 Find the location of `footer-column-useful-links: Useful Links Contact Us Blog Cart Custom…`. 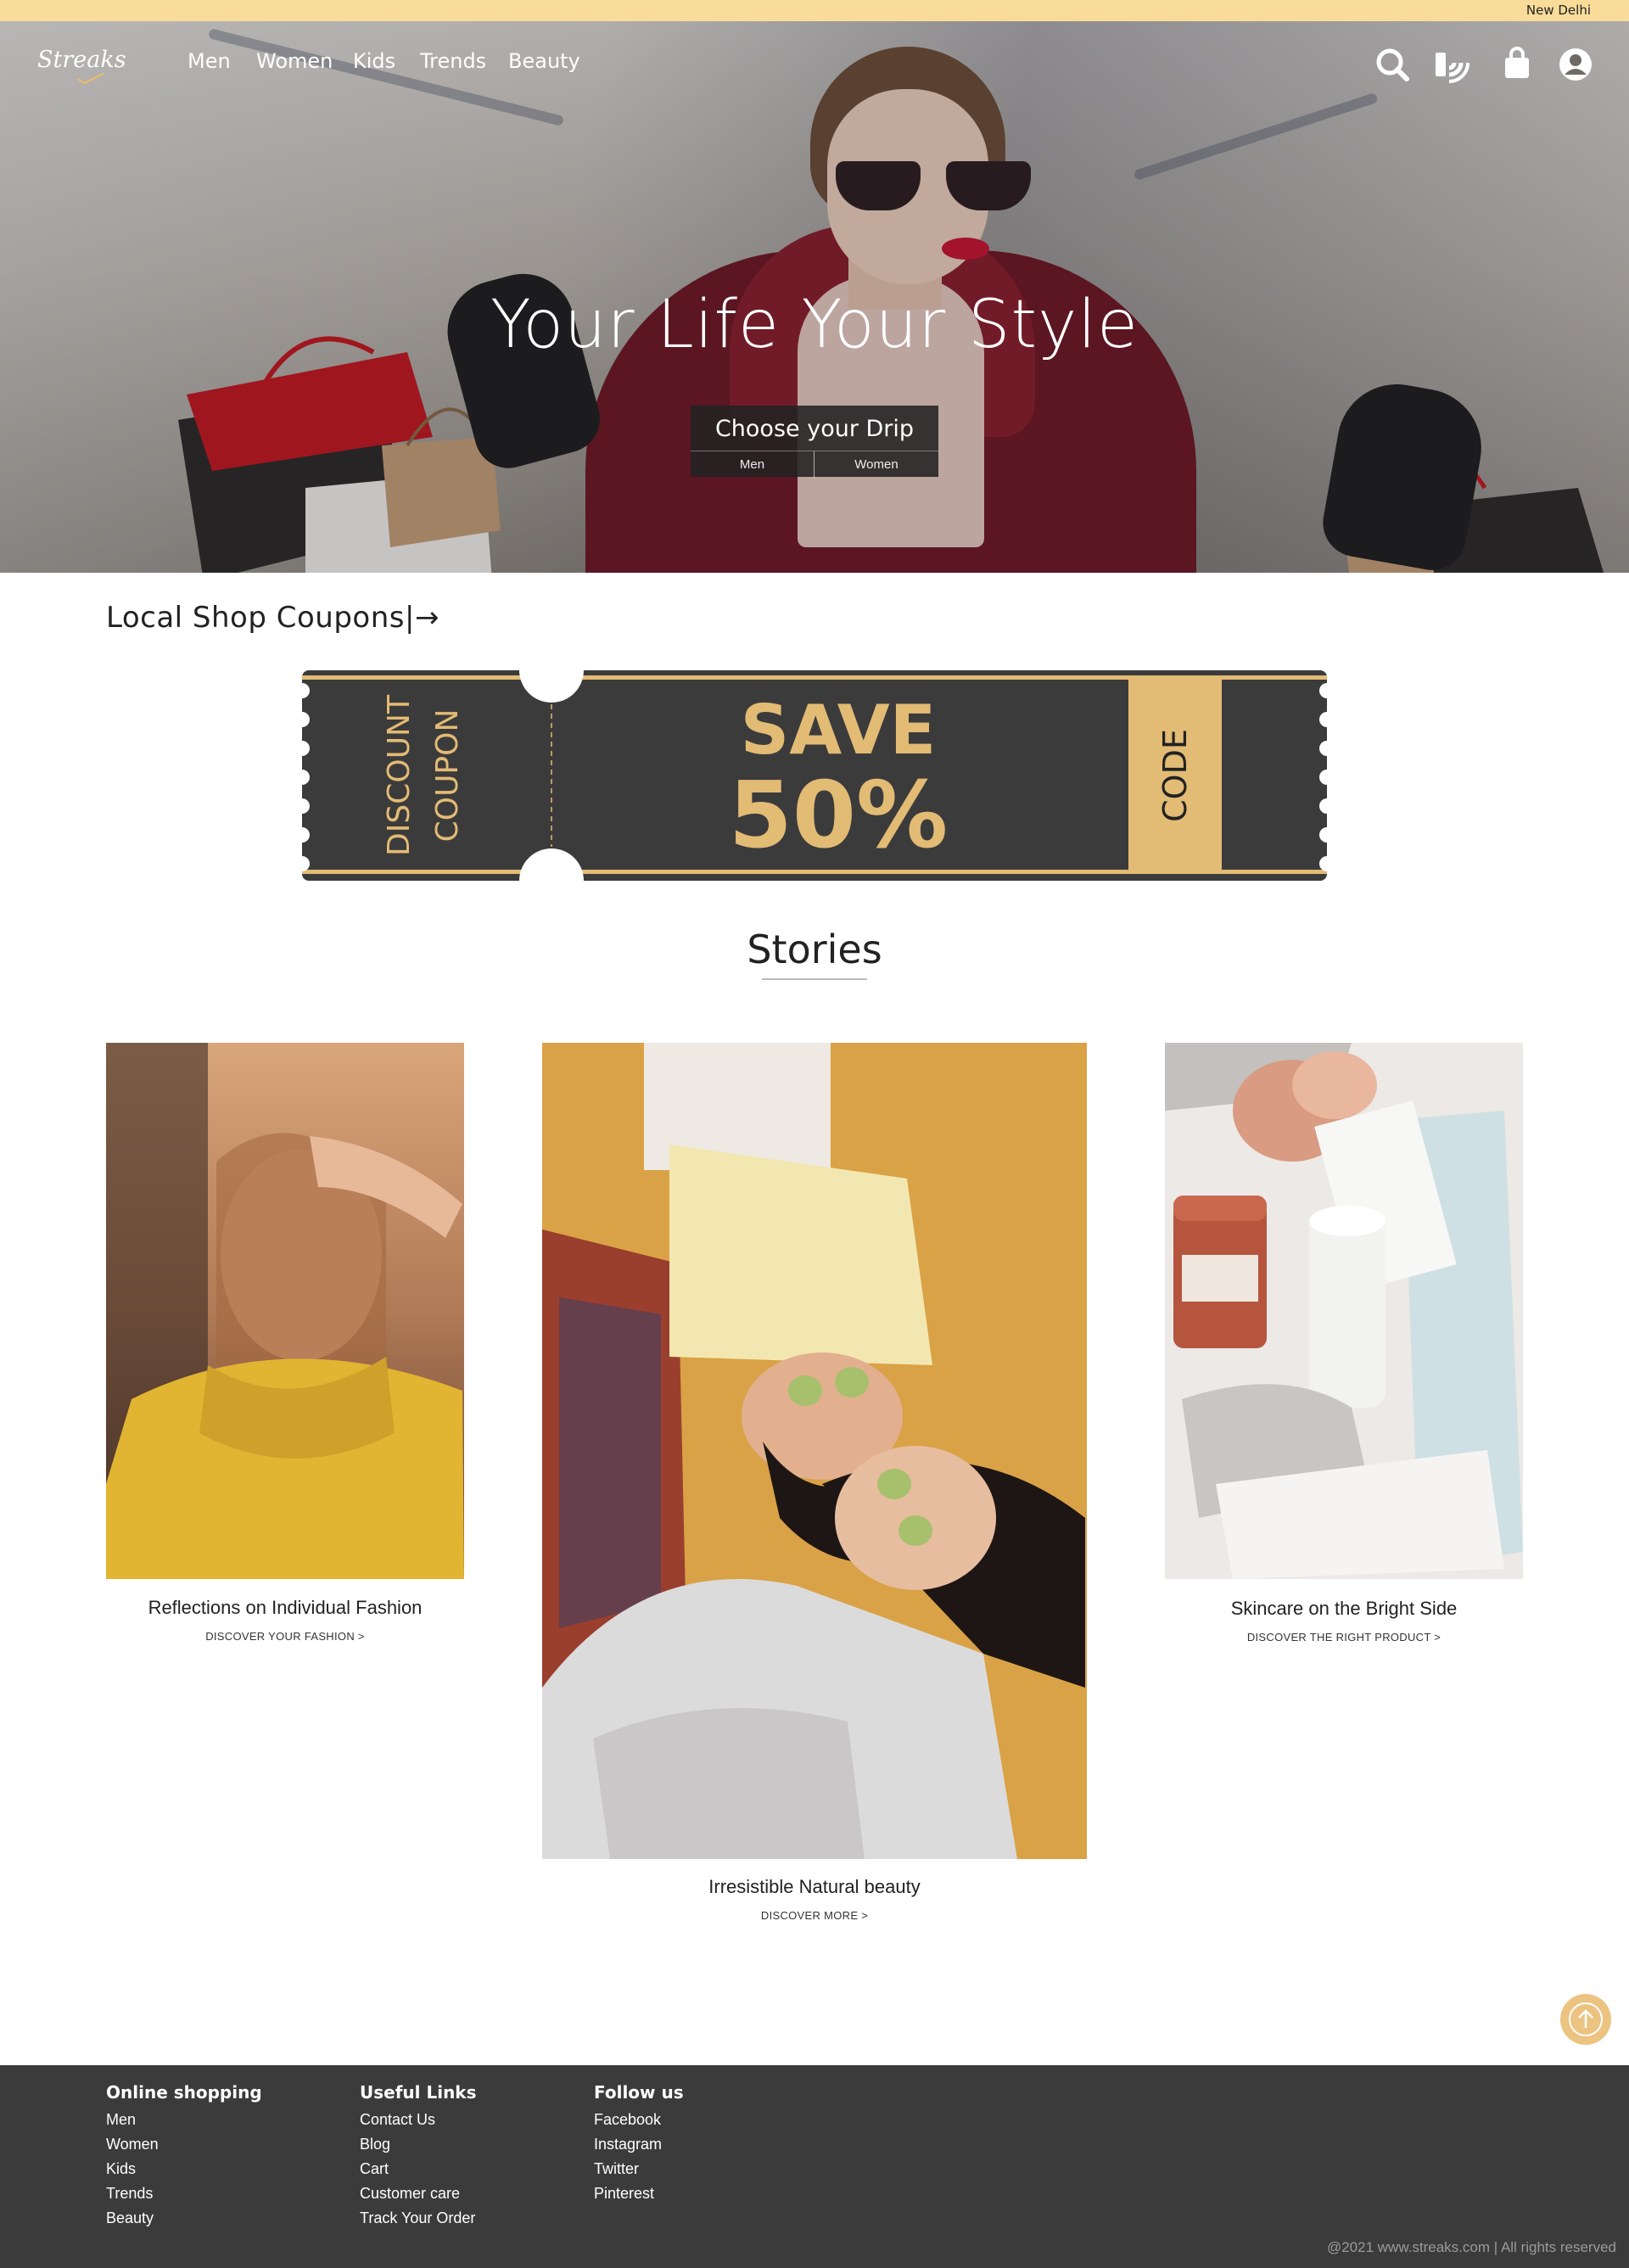

footer-column-useful-links: Useful Links Contact Us Blog Cart Custom… is located at coordinates (418, 2156).